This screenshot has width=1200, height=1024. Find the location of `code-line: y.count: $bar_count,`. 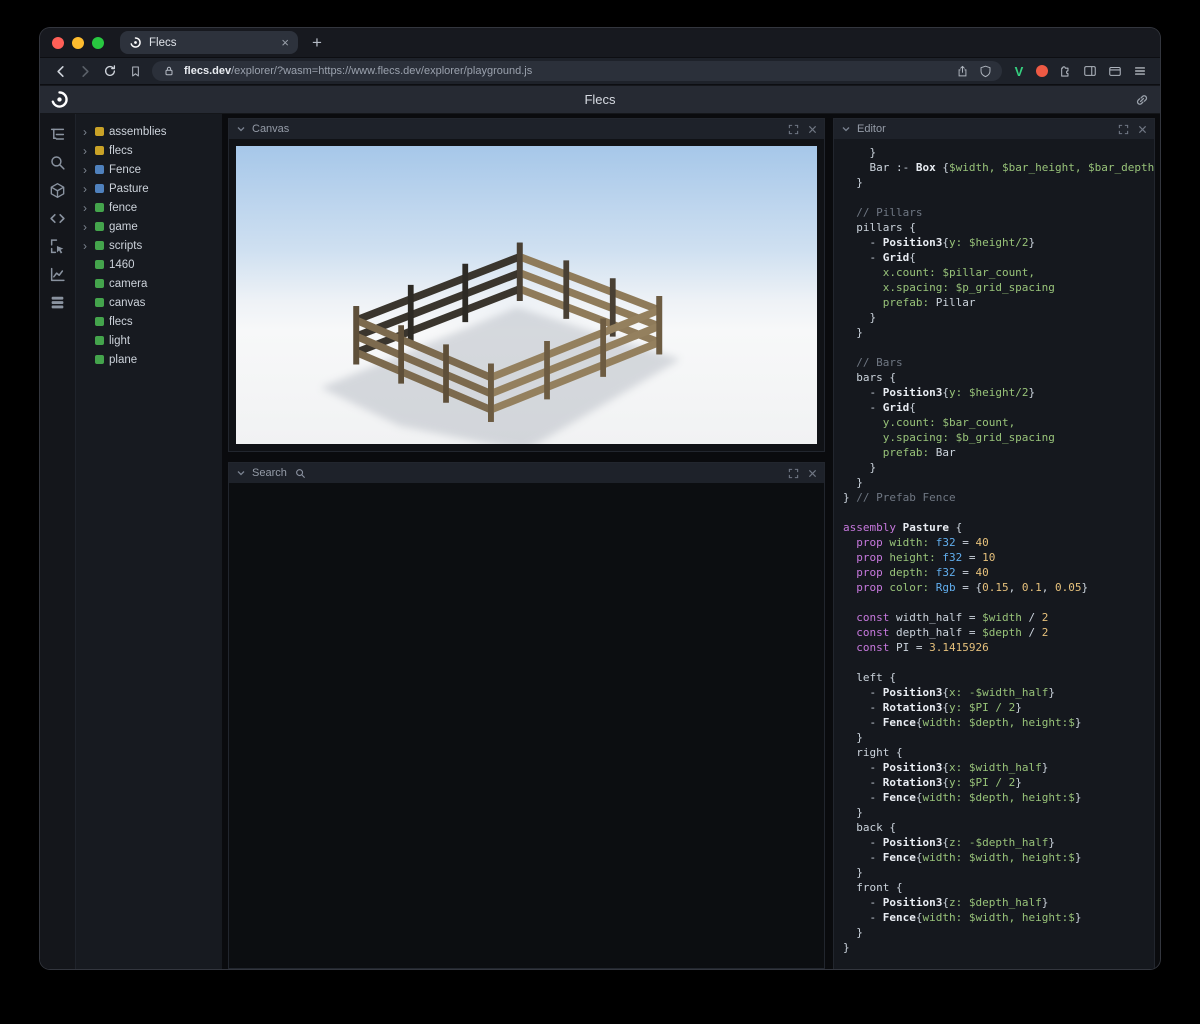

code-line: y.count: $bar_count, is located at coordinates (929, 422).